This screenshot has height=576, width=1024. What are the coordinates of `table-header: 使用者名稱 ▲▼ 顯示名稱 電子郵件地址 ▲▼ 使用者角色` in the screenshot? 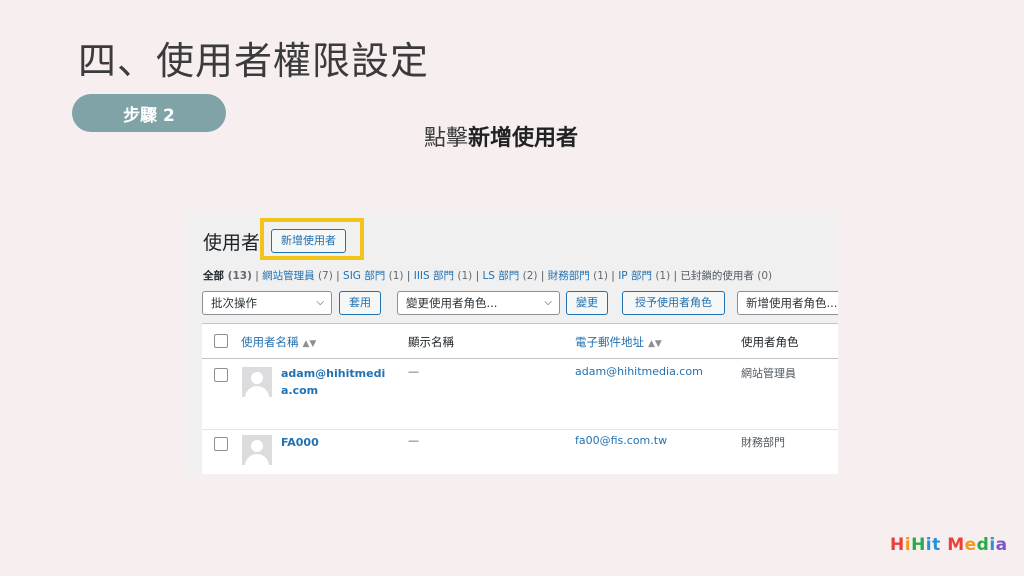 It's located at (520, 341).